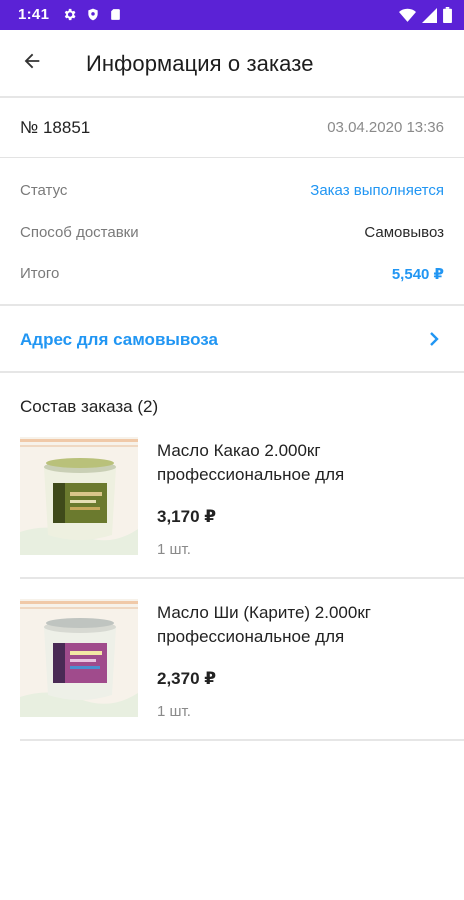 Image resolution: width=464 pixels, height=900 pixels. I want to click on wifi-icon, so click(407, 18).